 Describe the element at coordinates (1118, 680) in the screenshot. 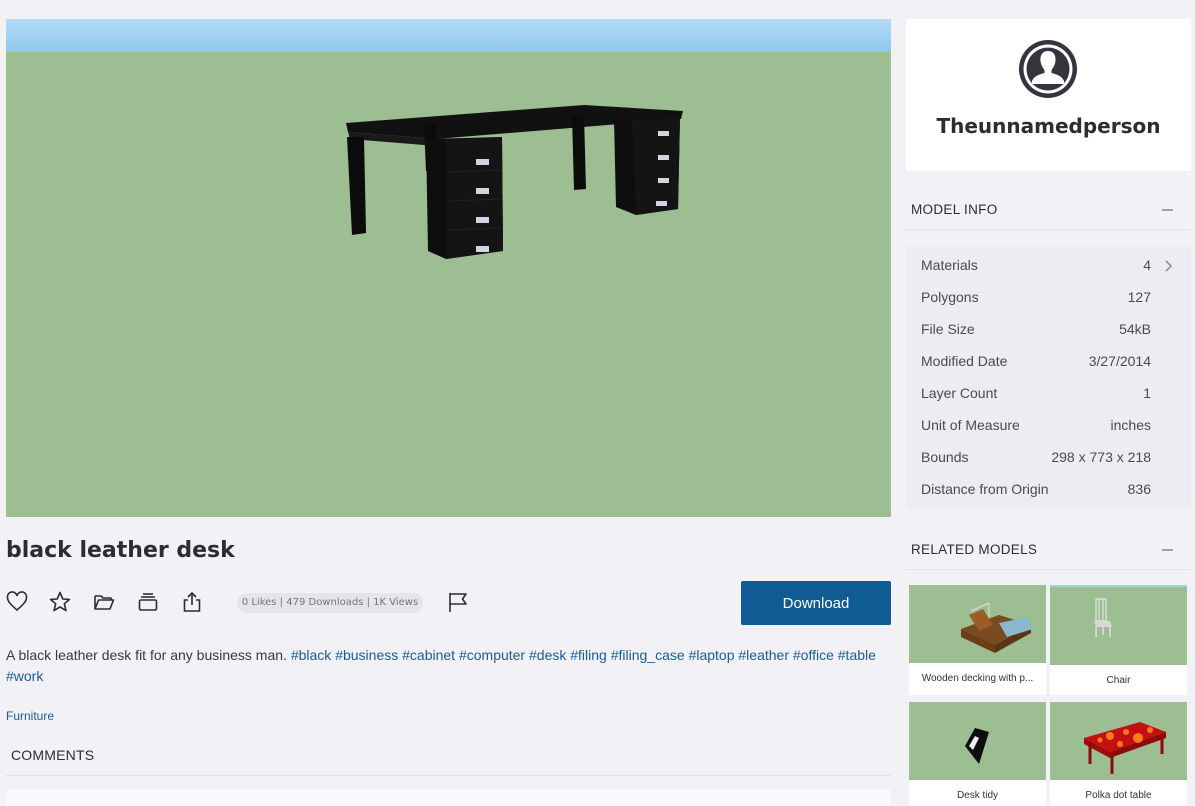

I see `related-model-caption: Chair` at that location.